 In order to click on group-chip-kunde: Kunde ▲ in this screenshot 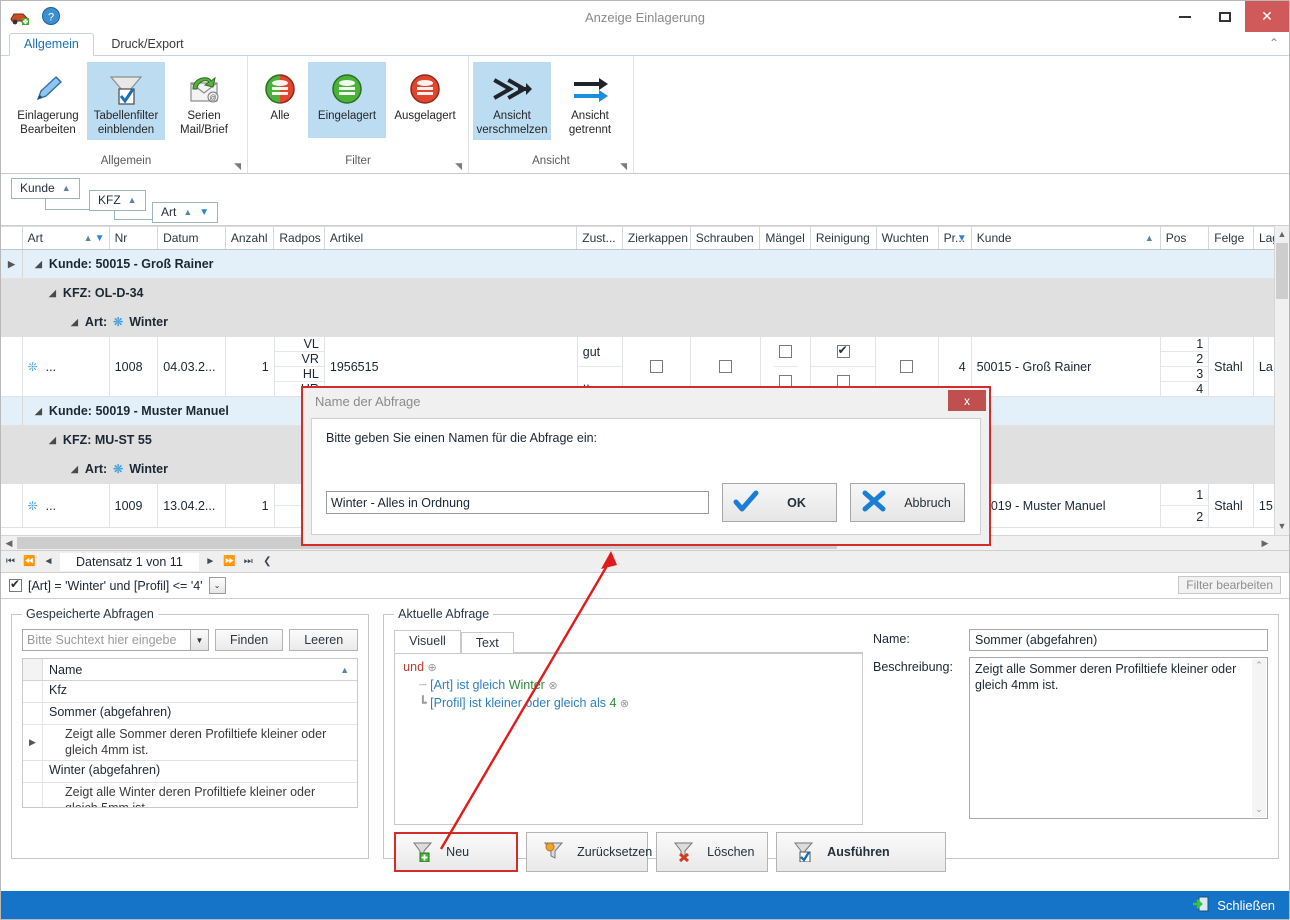, I will do `click(45, 188)`.